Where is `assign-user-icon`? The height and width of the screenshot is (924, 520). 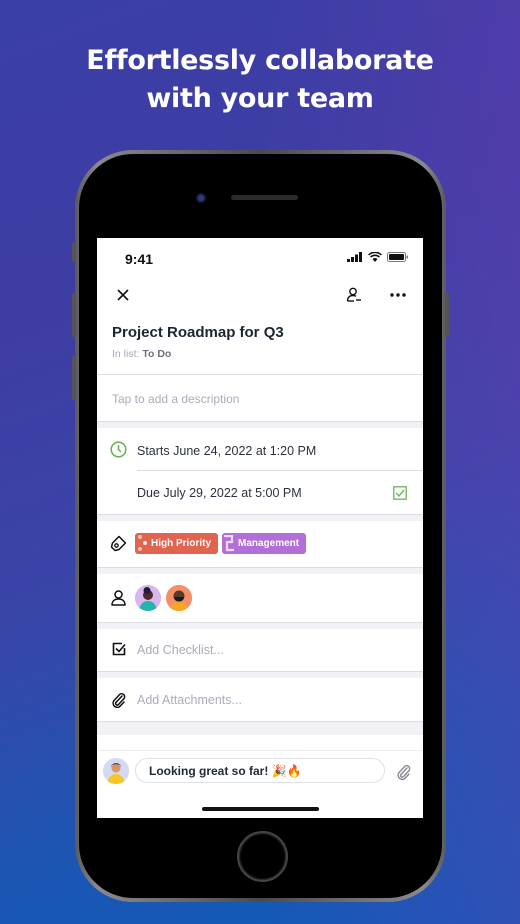 assign-user-icon is located at coordinates (353, 294).